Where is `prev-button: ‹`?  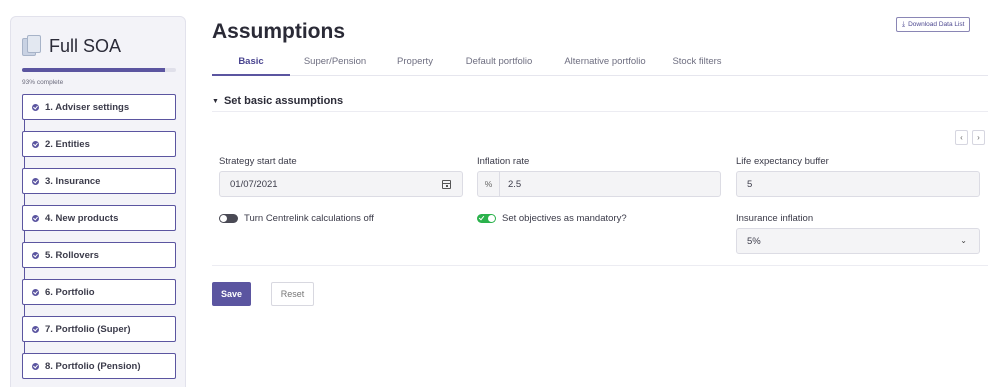 prev-button: ‹ is located at coordinates (961, 137).